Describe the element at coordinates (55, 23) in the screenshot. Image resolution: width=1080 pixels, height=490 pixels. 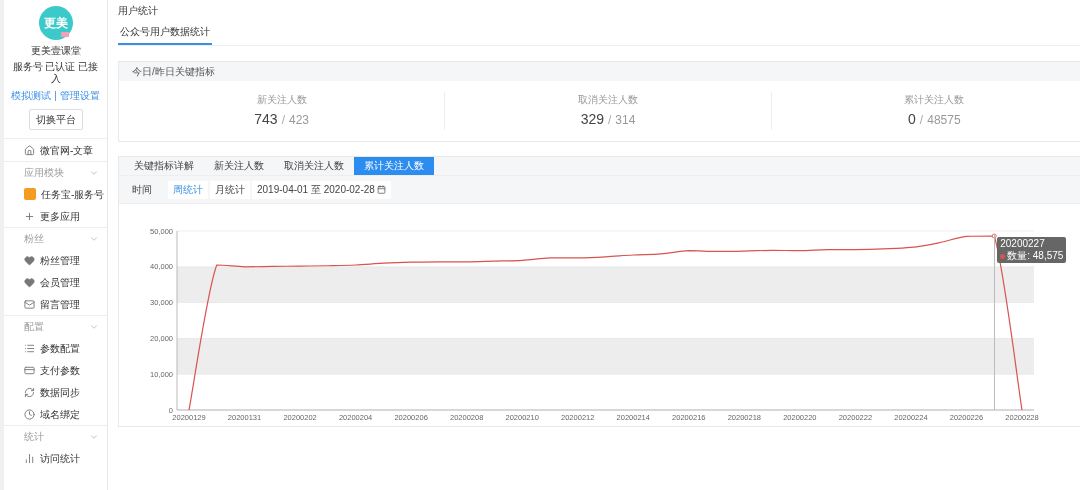
I see `logo: 更美` at that location.